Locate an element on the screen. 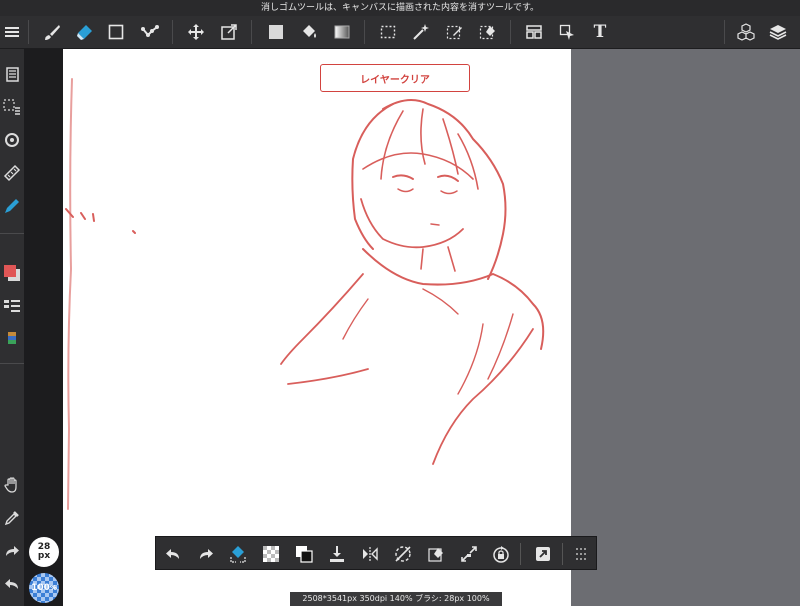 The width and height of the screenshot is (800, 606). opacity-indicator: 100% is located at coordinates (44, 588).